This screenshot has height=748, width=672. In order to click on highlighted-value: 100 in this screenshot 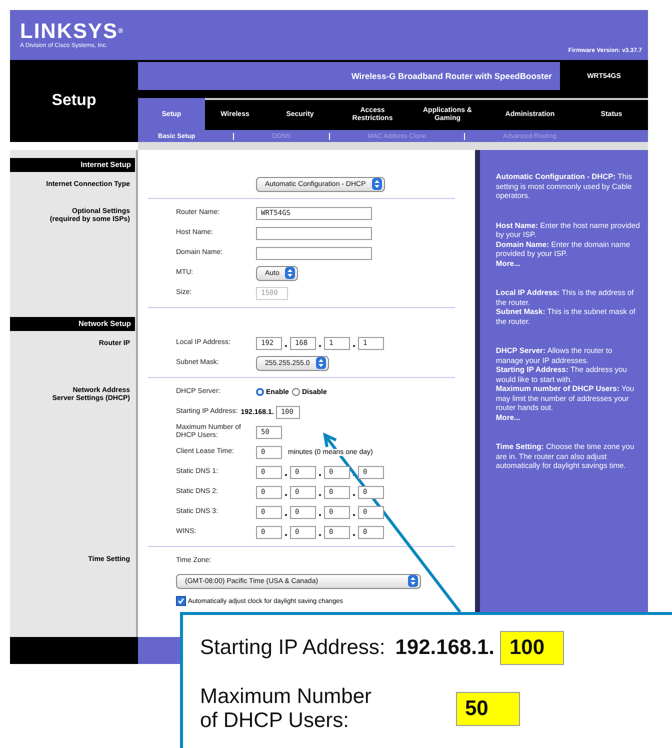, I will do `click(532, 648)`.